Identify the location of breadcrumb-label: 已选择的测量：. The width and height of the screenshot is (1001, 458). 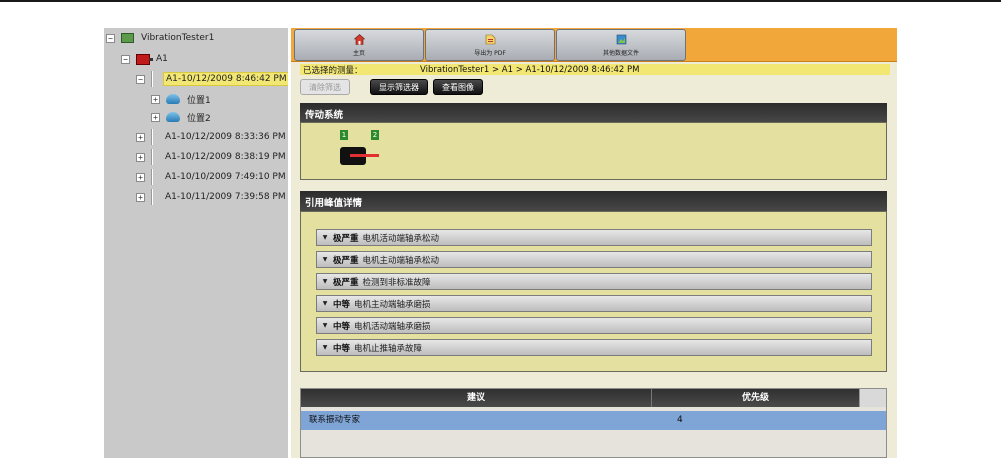
(333, 70).